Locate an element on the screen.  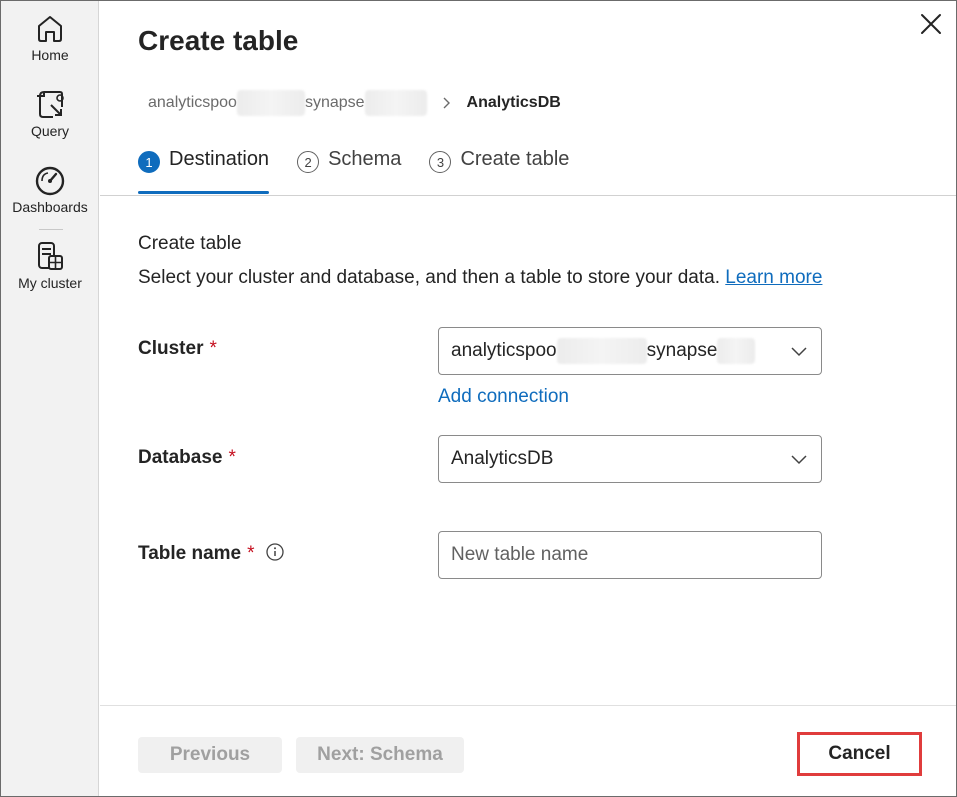
rail-item-label: Home is located at coordinates (50, 55).